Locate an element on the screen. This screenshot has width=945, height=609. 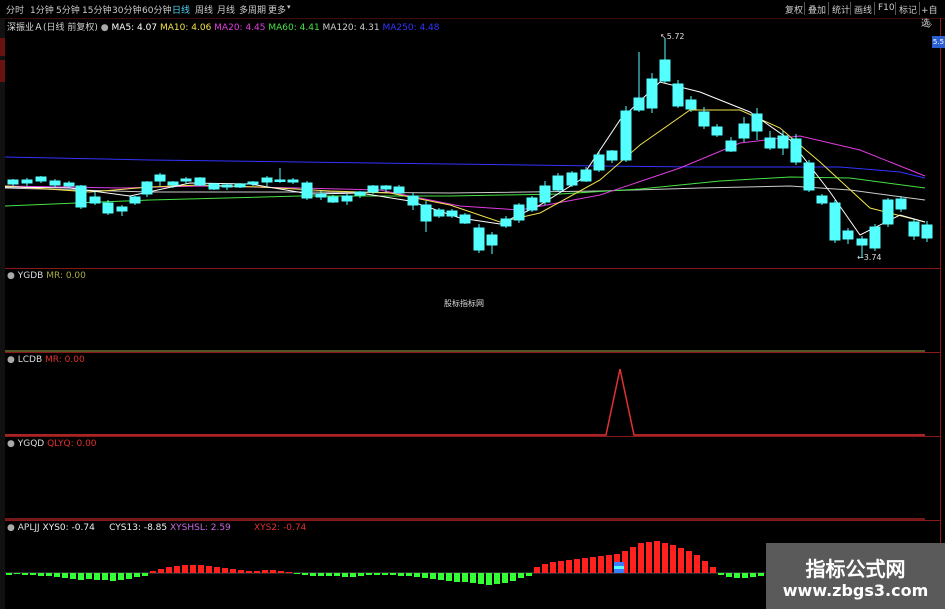
histogram-marker is located at coordinates (619, 567).